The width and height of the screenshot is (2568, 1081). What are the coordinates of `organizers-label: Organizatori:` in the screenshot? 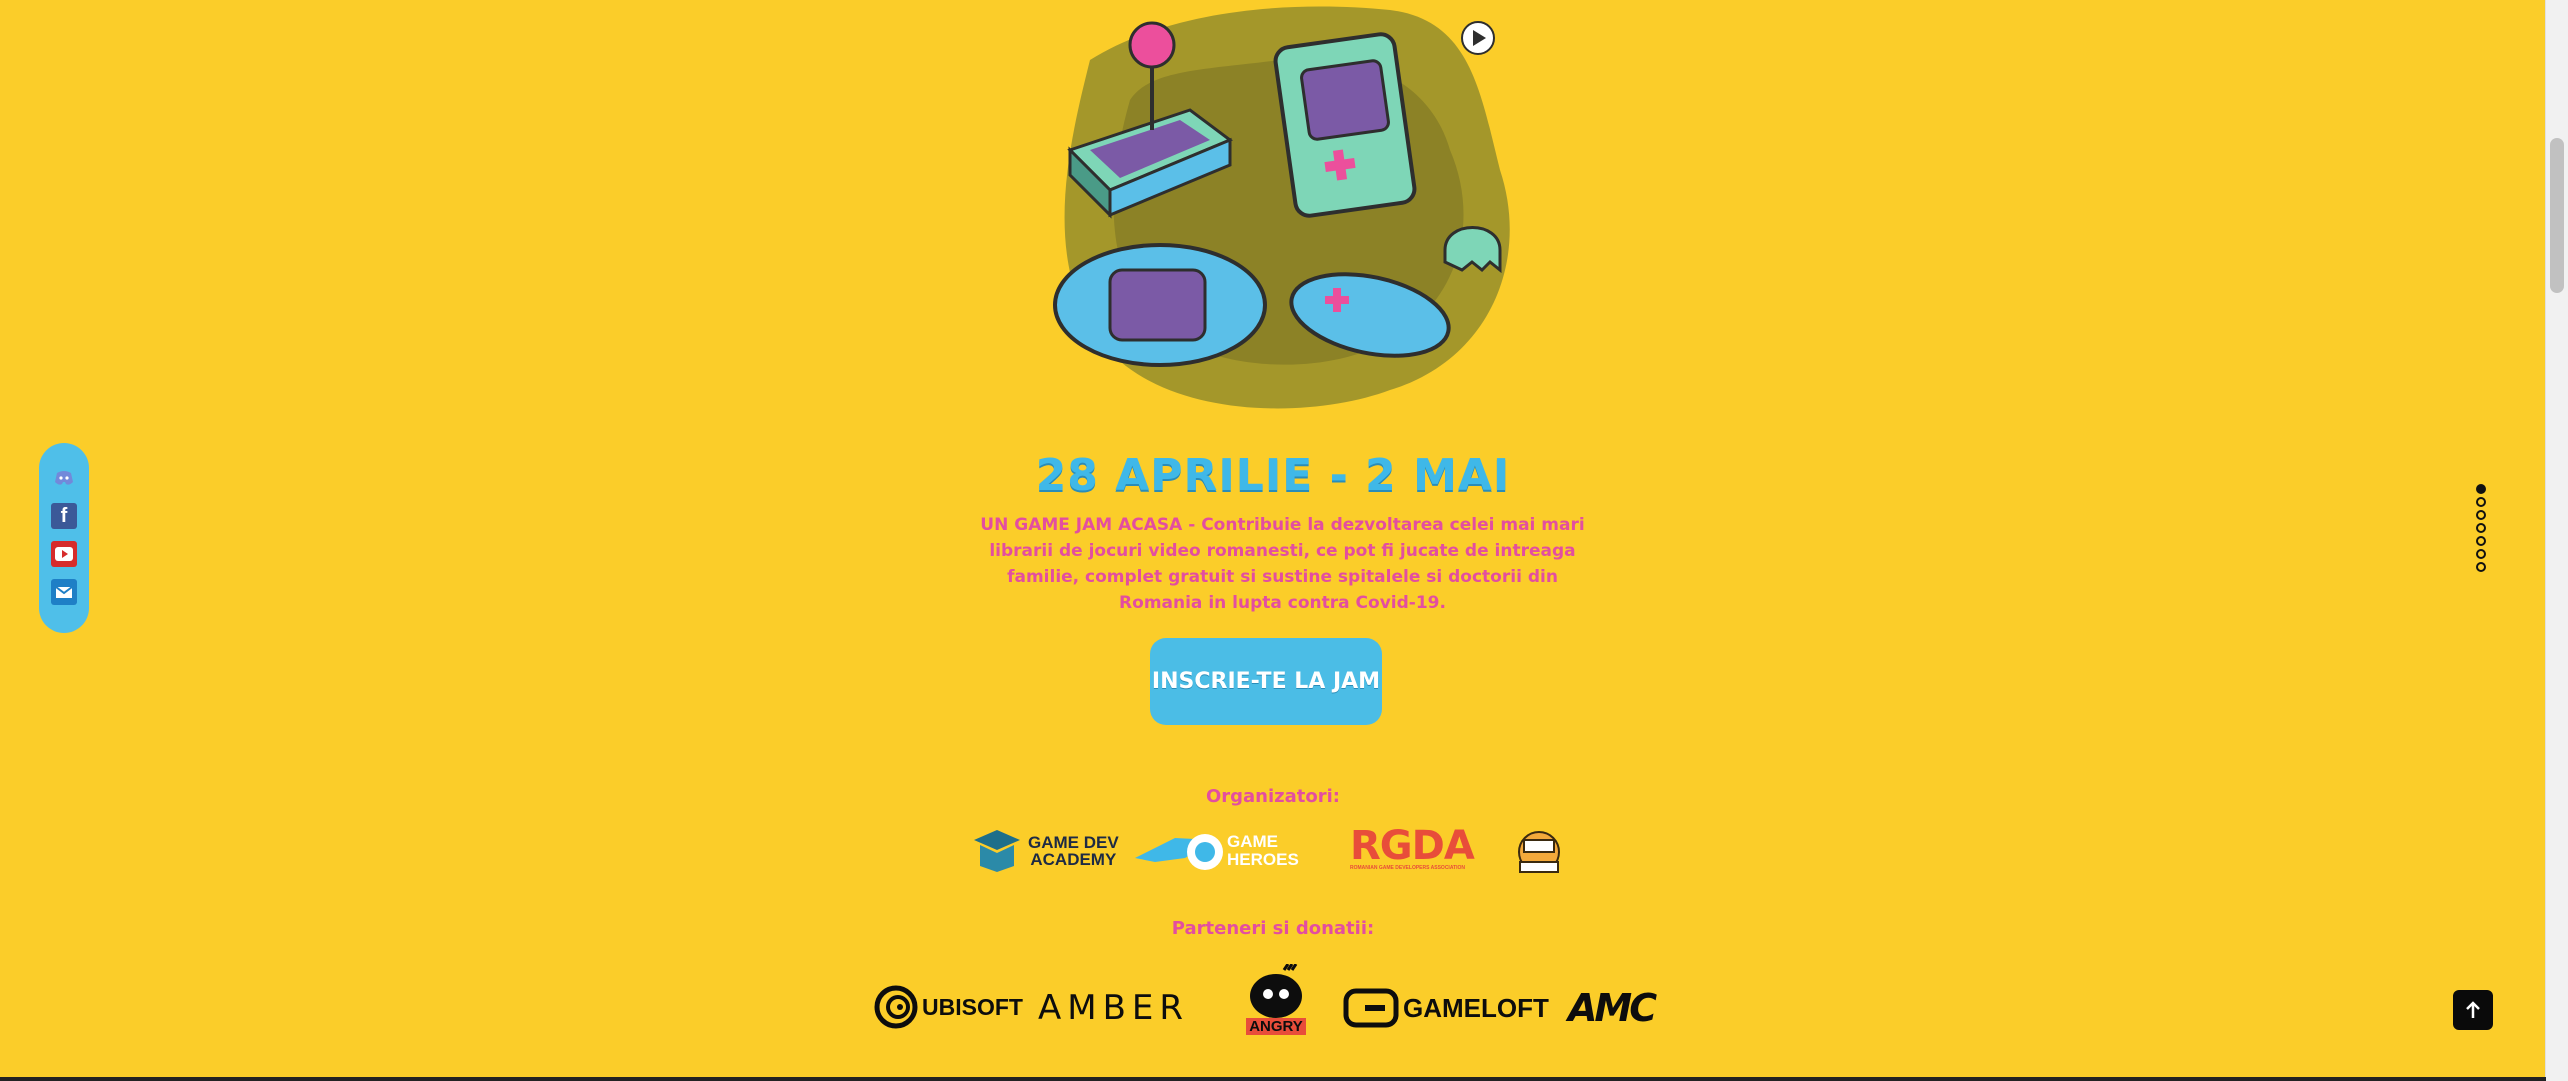 It's located at (1273, 796).